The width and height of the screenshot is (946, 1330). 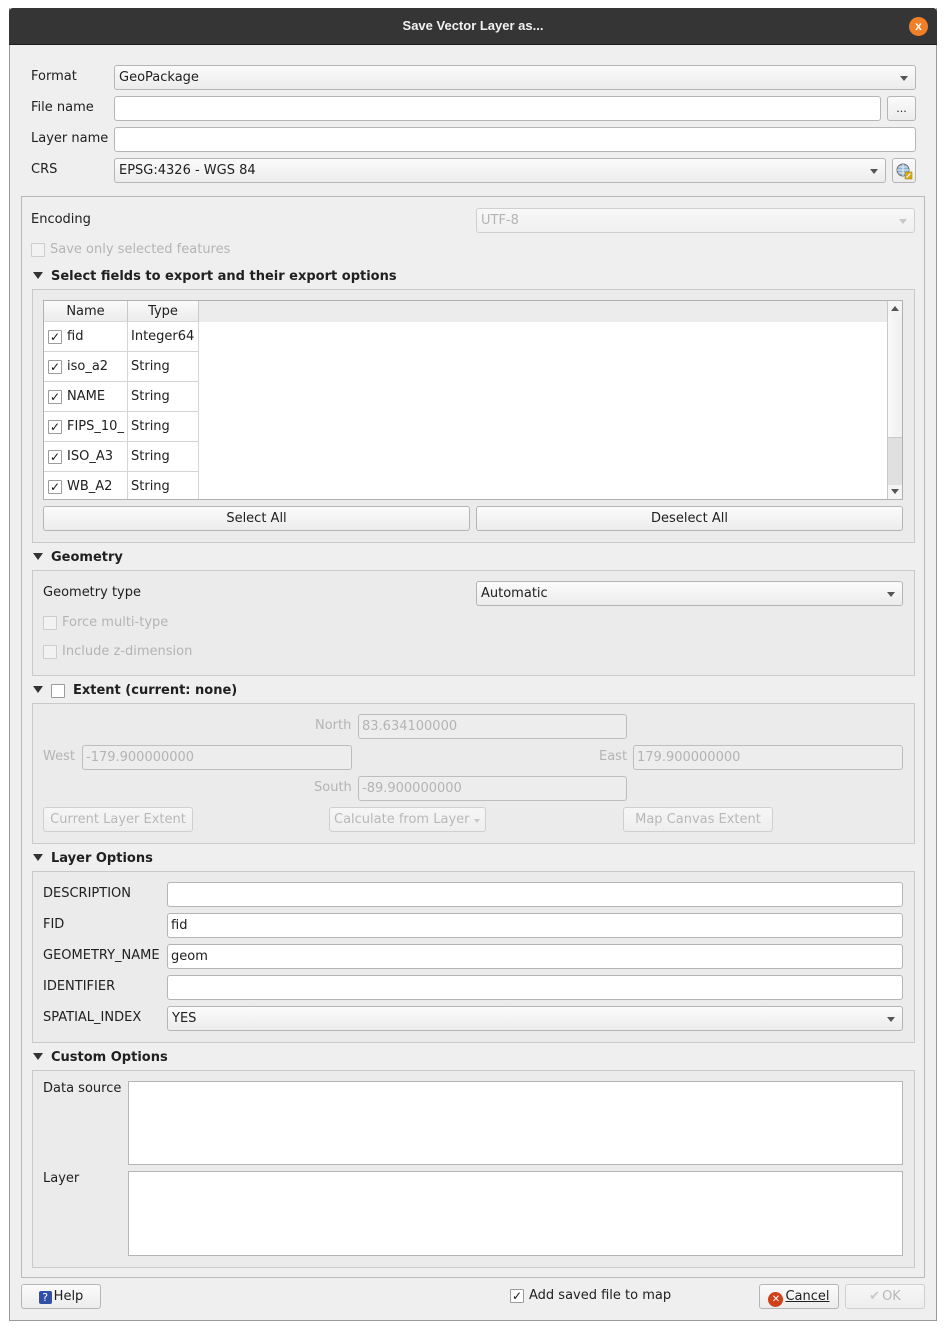 I want to click on ok-button: ✔ OK, so click(x=885, y=1296).